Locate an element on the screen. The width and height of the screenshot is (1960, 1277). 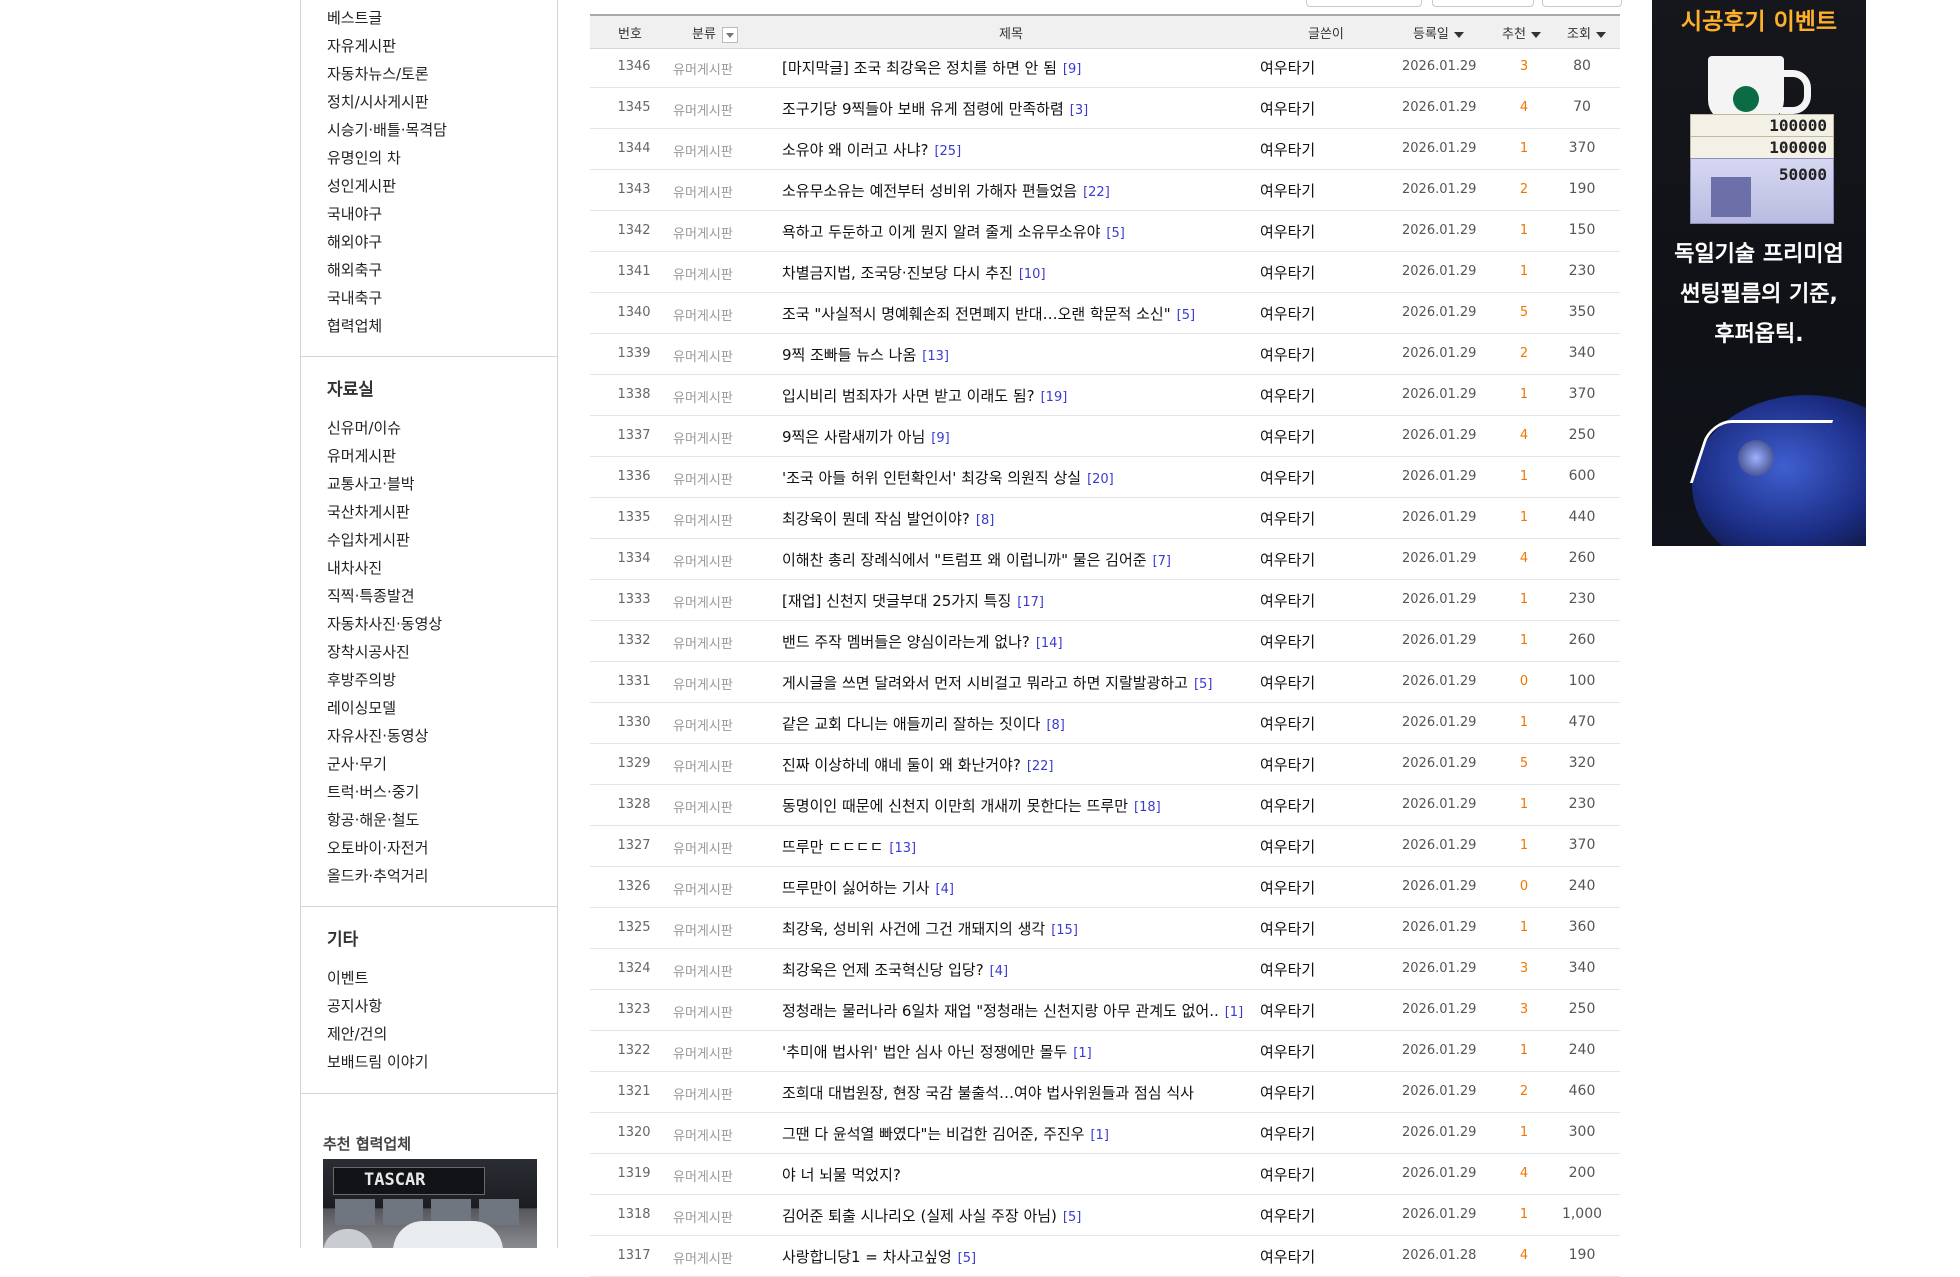
post-title-link: [마지막글] 조국 최강욱은 정치를 하면 안 됨 [9] is located at coordinates (931, 67).